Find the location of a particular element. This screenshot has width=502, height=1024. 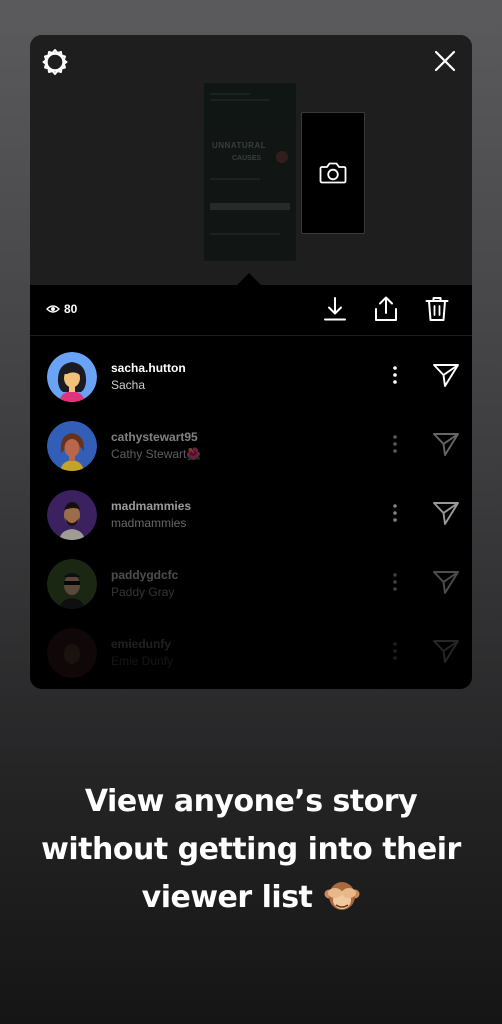

viewer-fullname: Paddy Gray is located at coordinates (143, 592).